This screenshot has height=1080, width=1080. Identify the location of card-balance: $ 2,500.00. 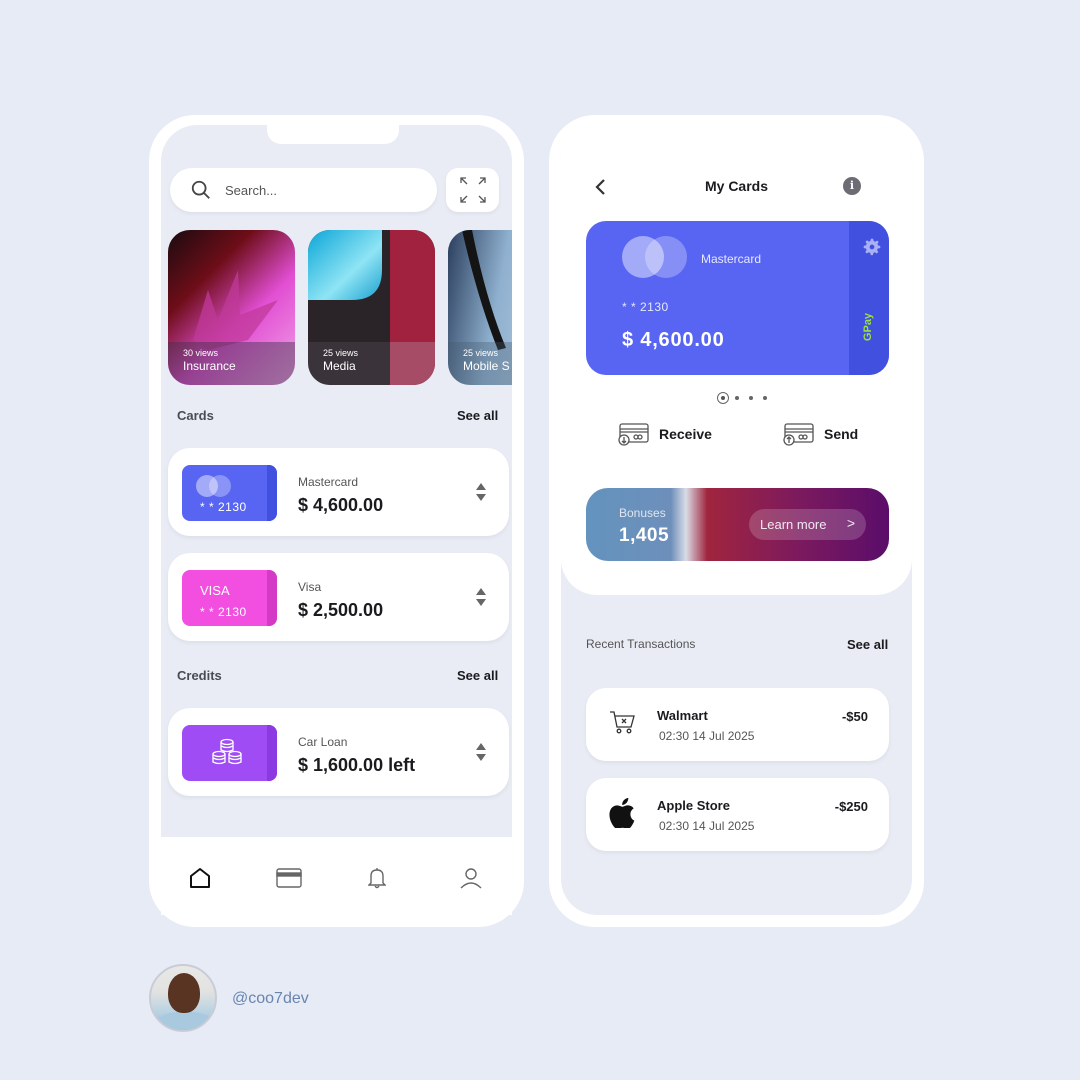
(341, 610).